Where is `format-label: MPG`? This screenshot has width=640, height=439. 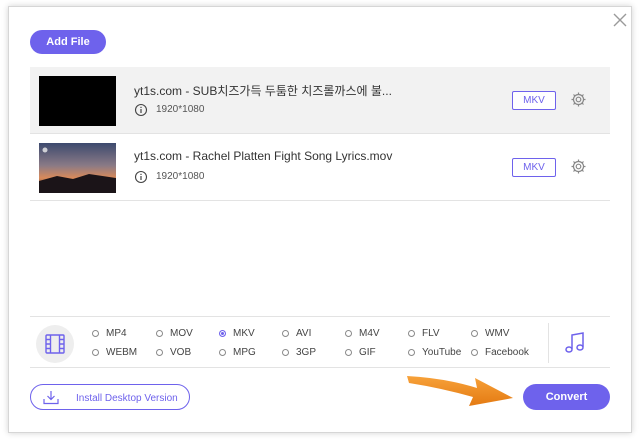 format-label: MPG is located at coordinates (244, 352).